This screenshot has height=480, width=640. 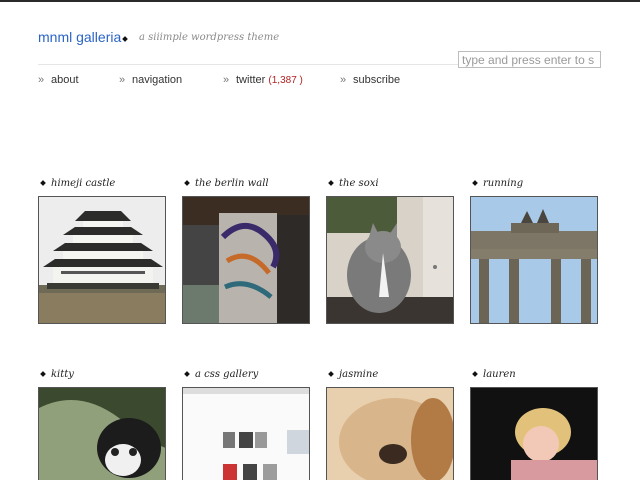 I want to click on nav-item-twitter: » twitter (1,387 ), so click(x=263, y=80).